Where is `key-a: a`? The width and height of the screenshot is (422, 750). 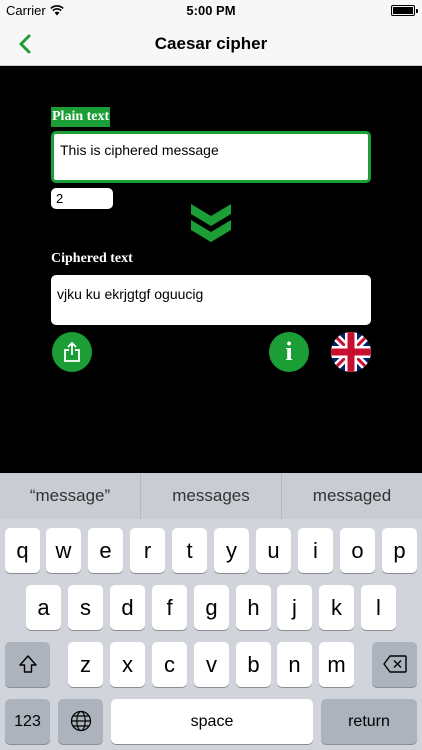 key-a: a is located at coordinates (43, 607).